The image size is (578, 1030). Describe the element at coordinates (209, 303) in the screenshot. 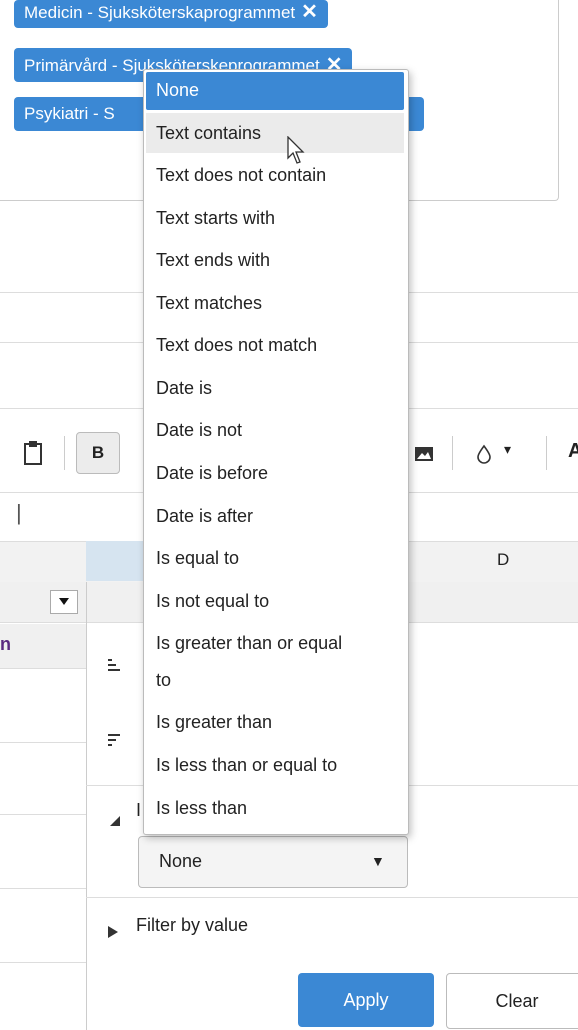

I see `option-text-matches: Text matches` at that location.